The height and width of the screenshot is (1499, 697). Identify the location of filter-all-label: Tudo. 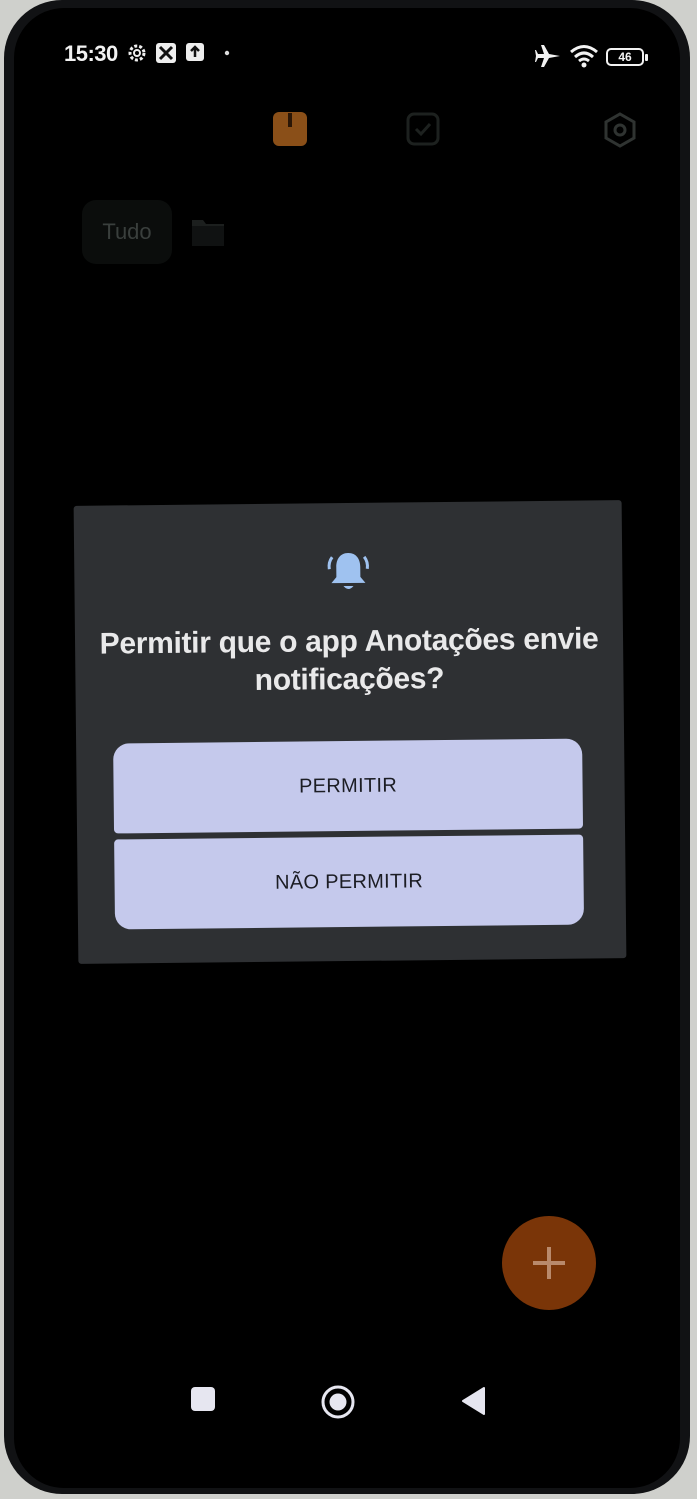
(127, 231).